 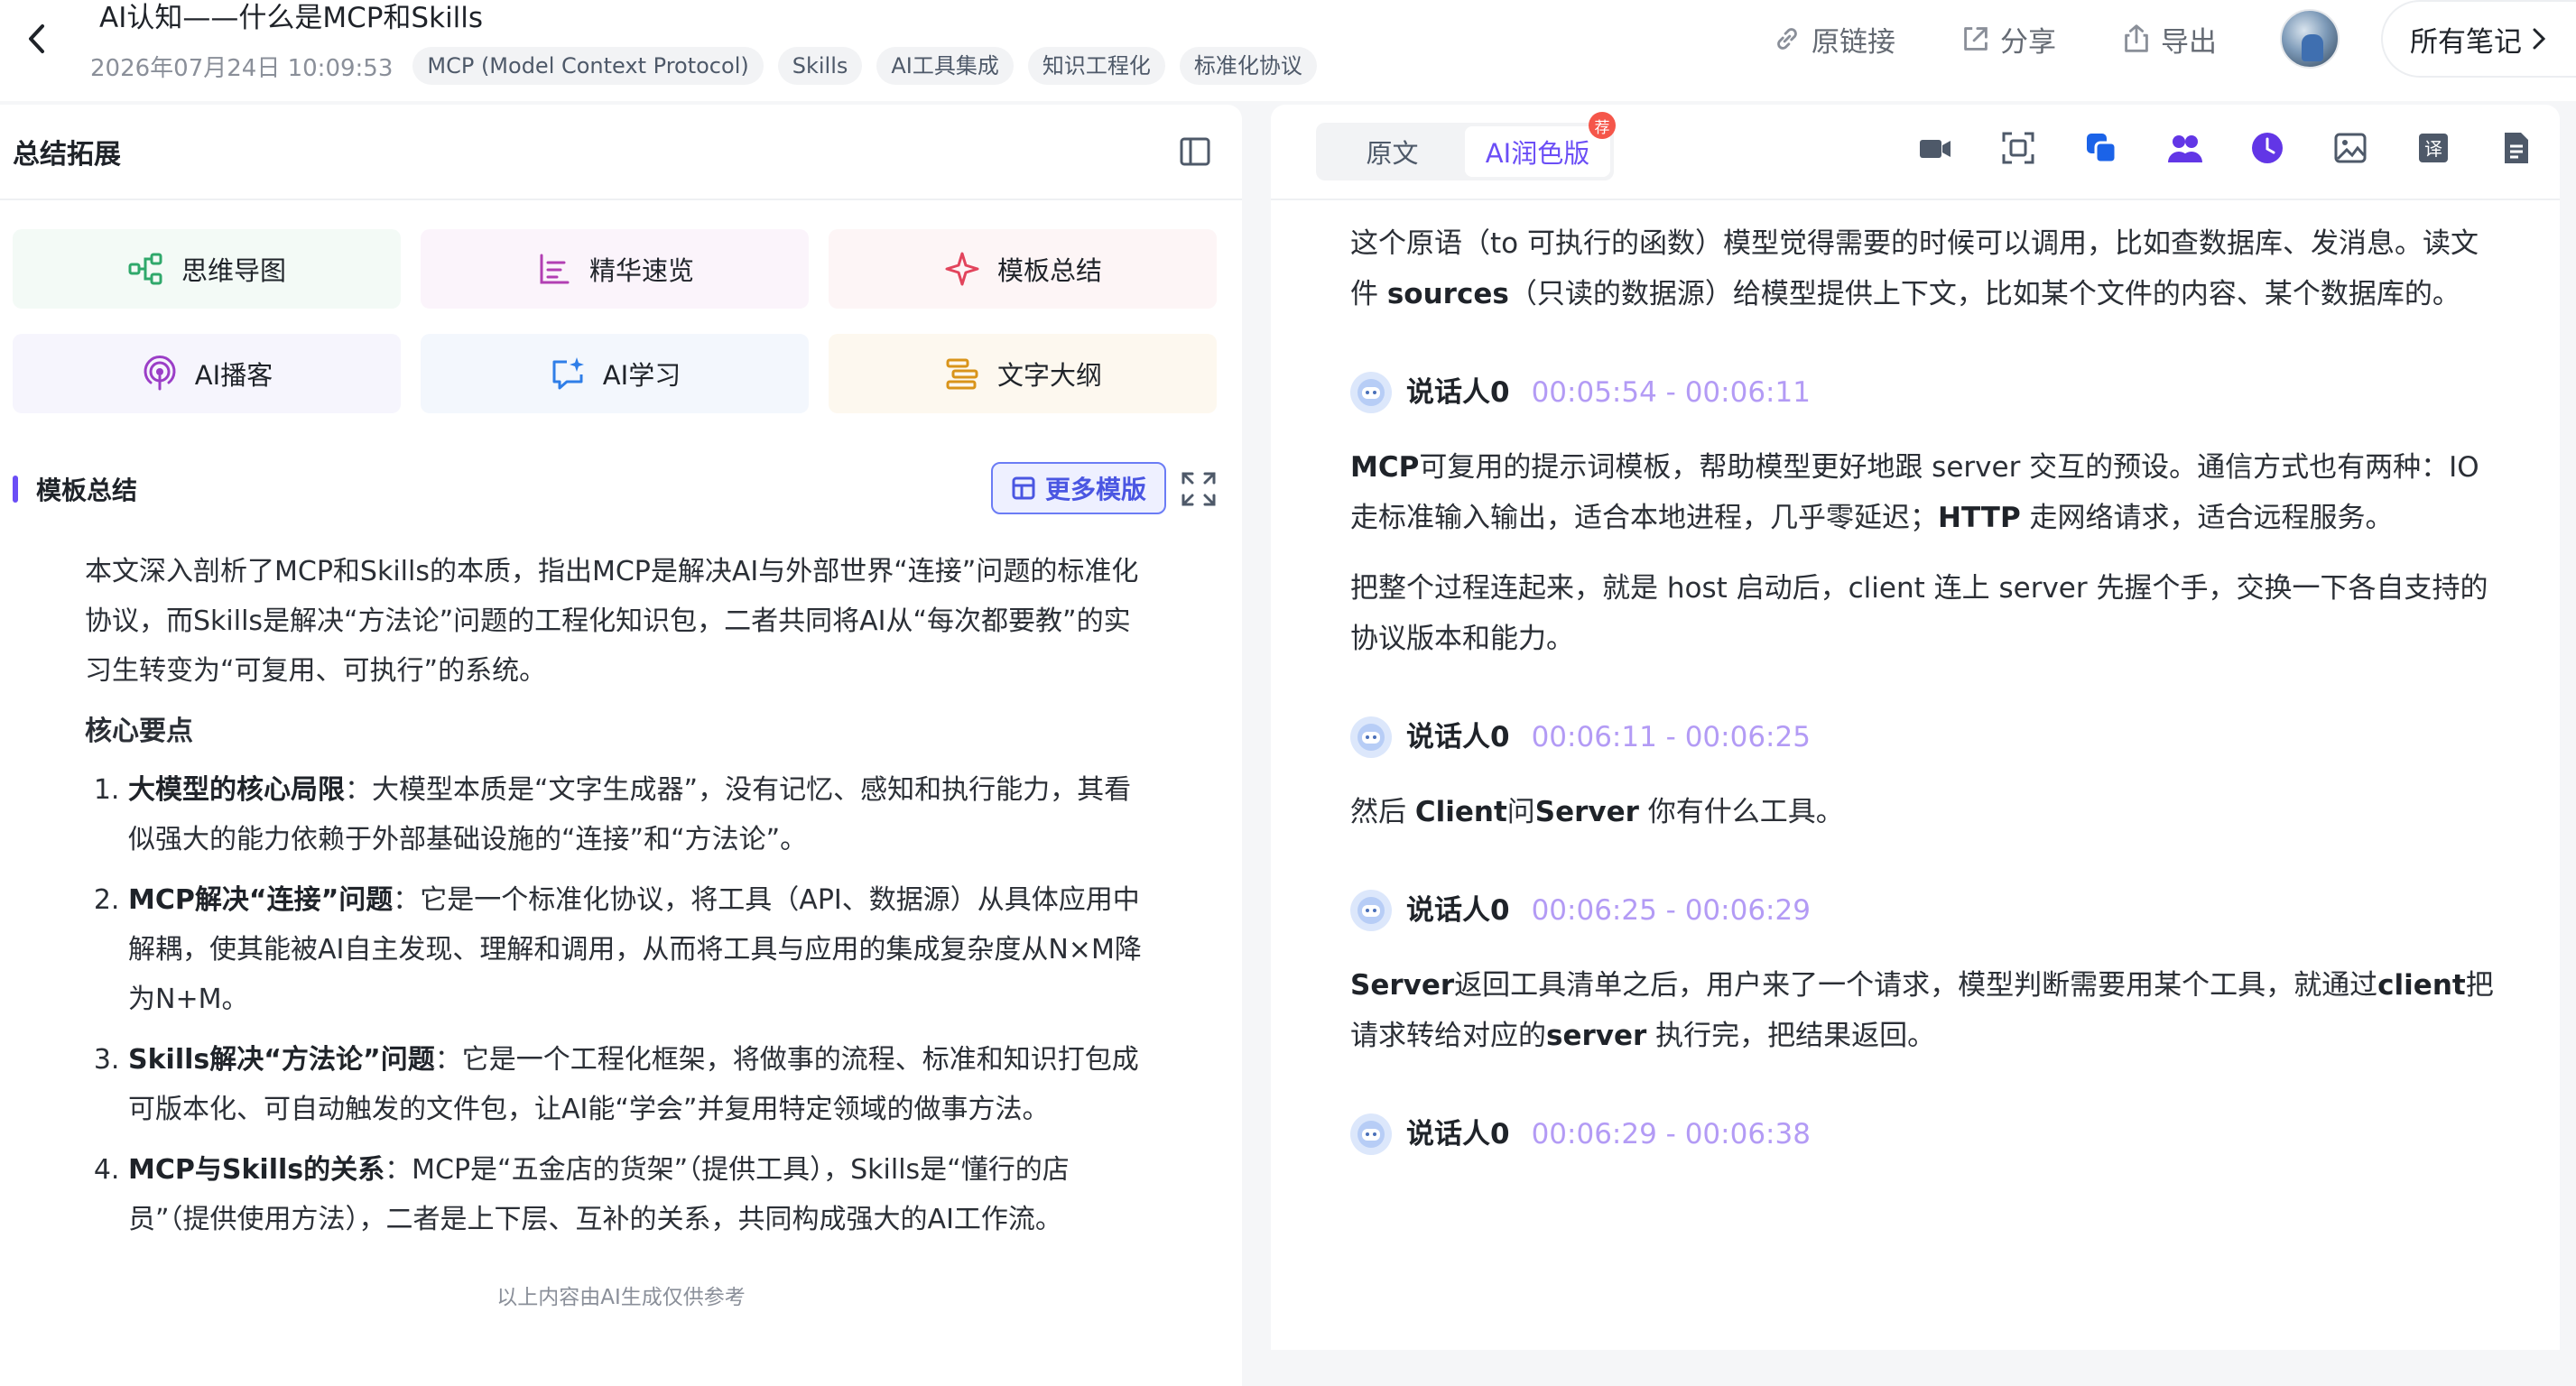 I want to click on ai-learning-button: AI学习, so click(x=615, y=373).